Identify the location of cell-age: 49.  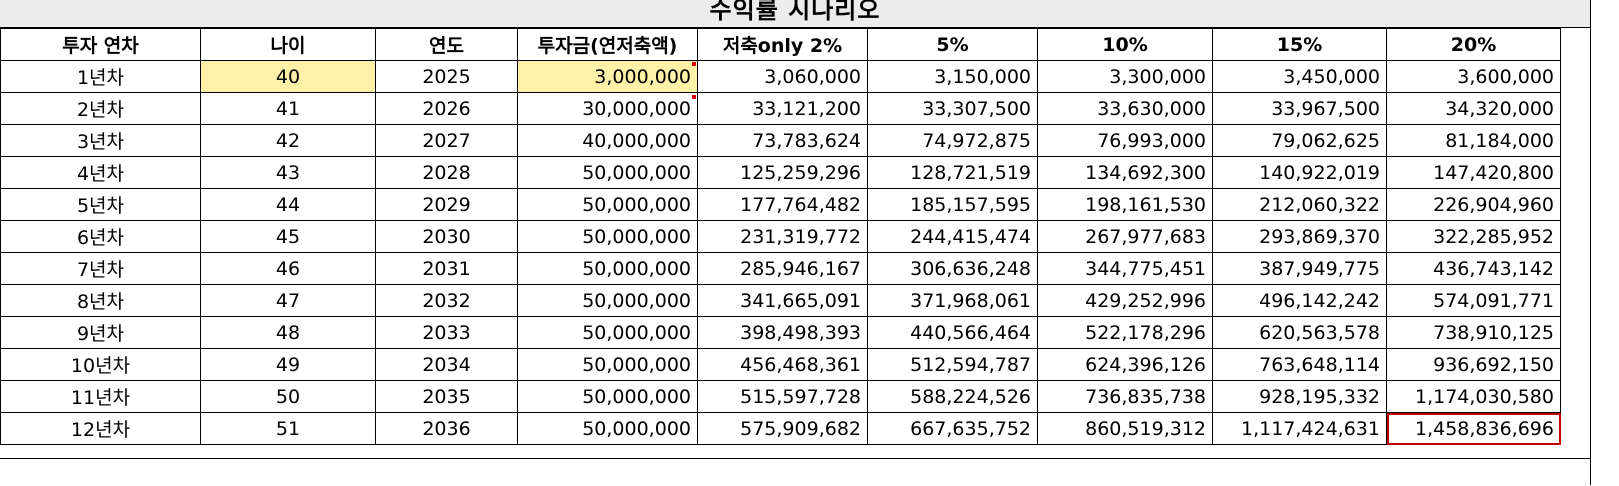
(288, 364).